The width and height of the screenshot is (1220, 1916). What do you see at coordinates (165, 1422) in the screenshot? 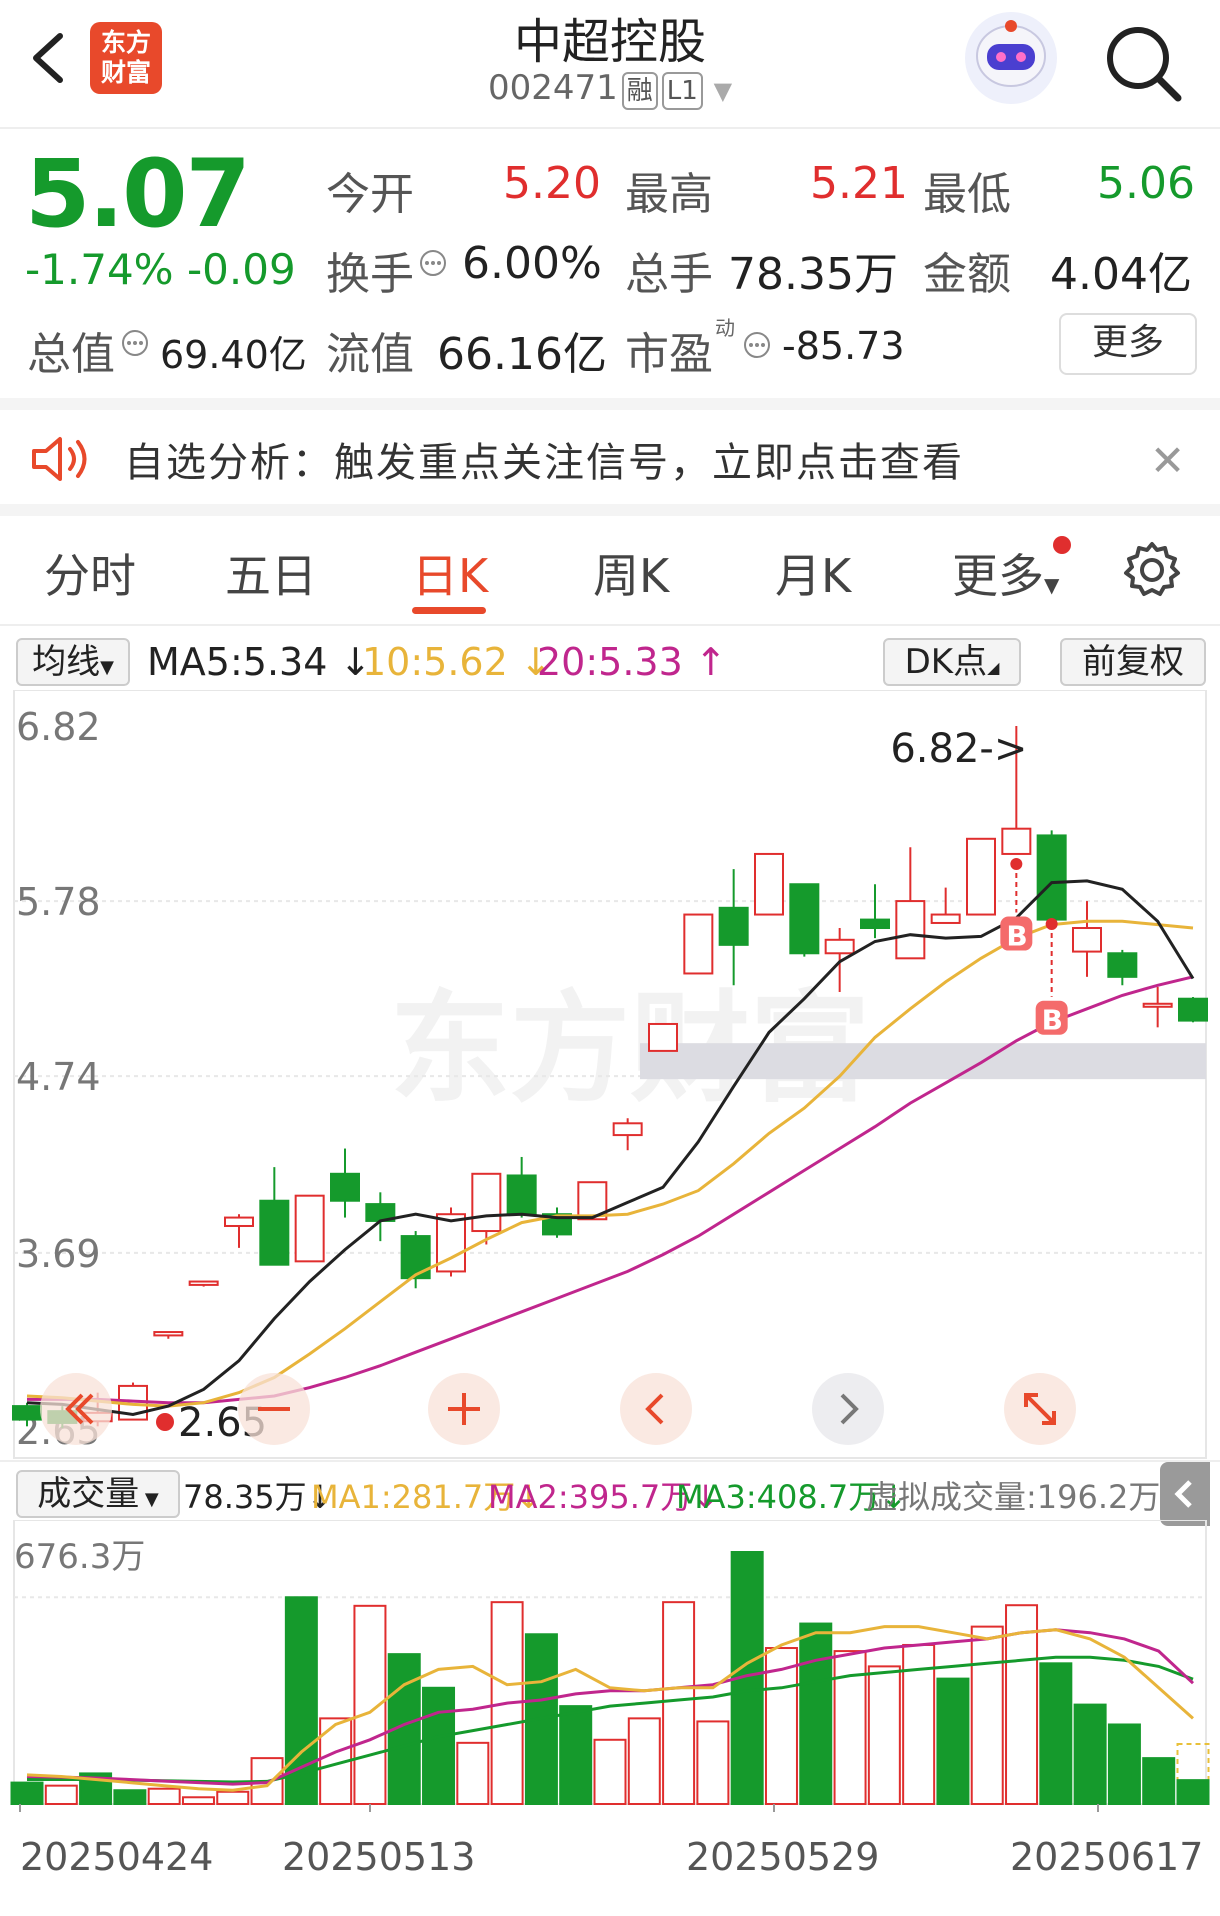
I see `min-price-marker` at bounding box center [165, 1422].